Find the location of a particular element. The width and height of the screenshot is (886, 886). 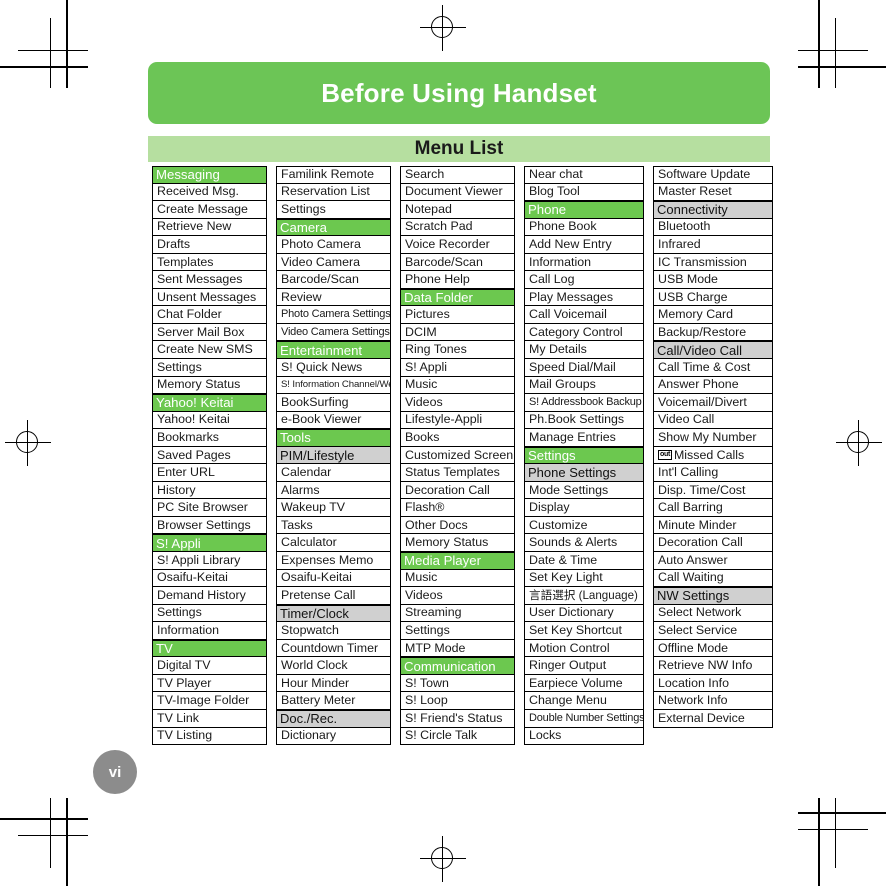

menu-item-backup-restore: Backup/Restore is located at coordinates (713, 332).